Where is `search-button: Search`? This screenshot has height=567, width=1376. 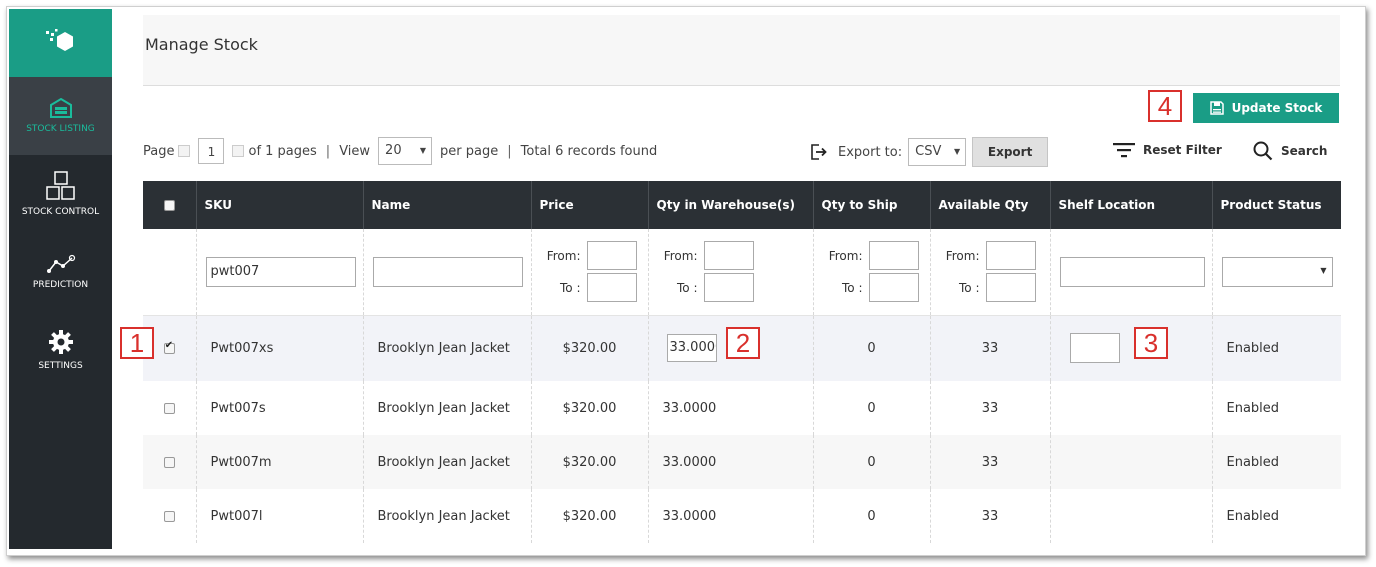
search-button: Search is located at coordinates (1290, 151).